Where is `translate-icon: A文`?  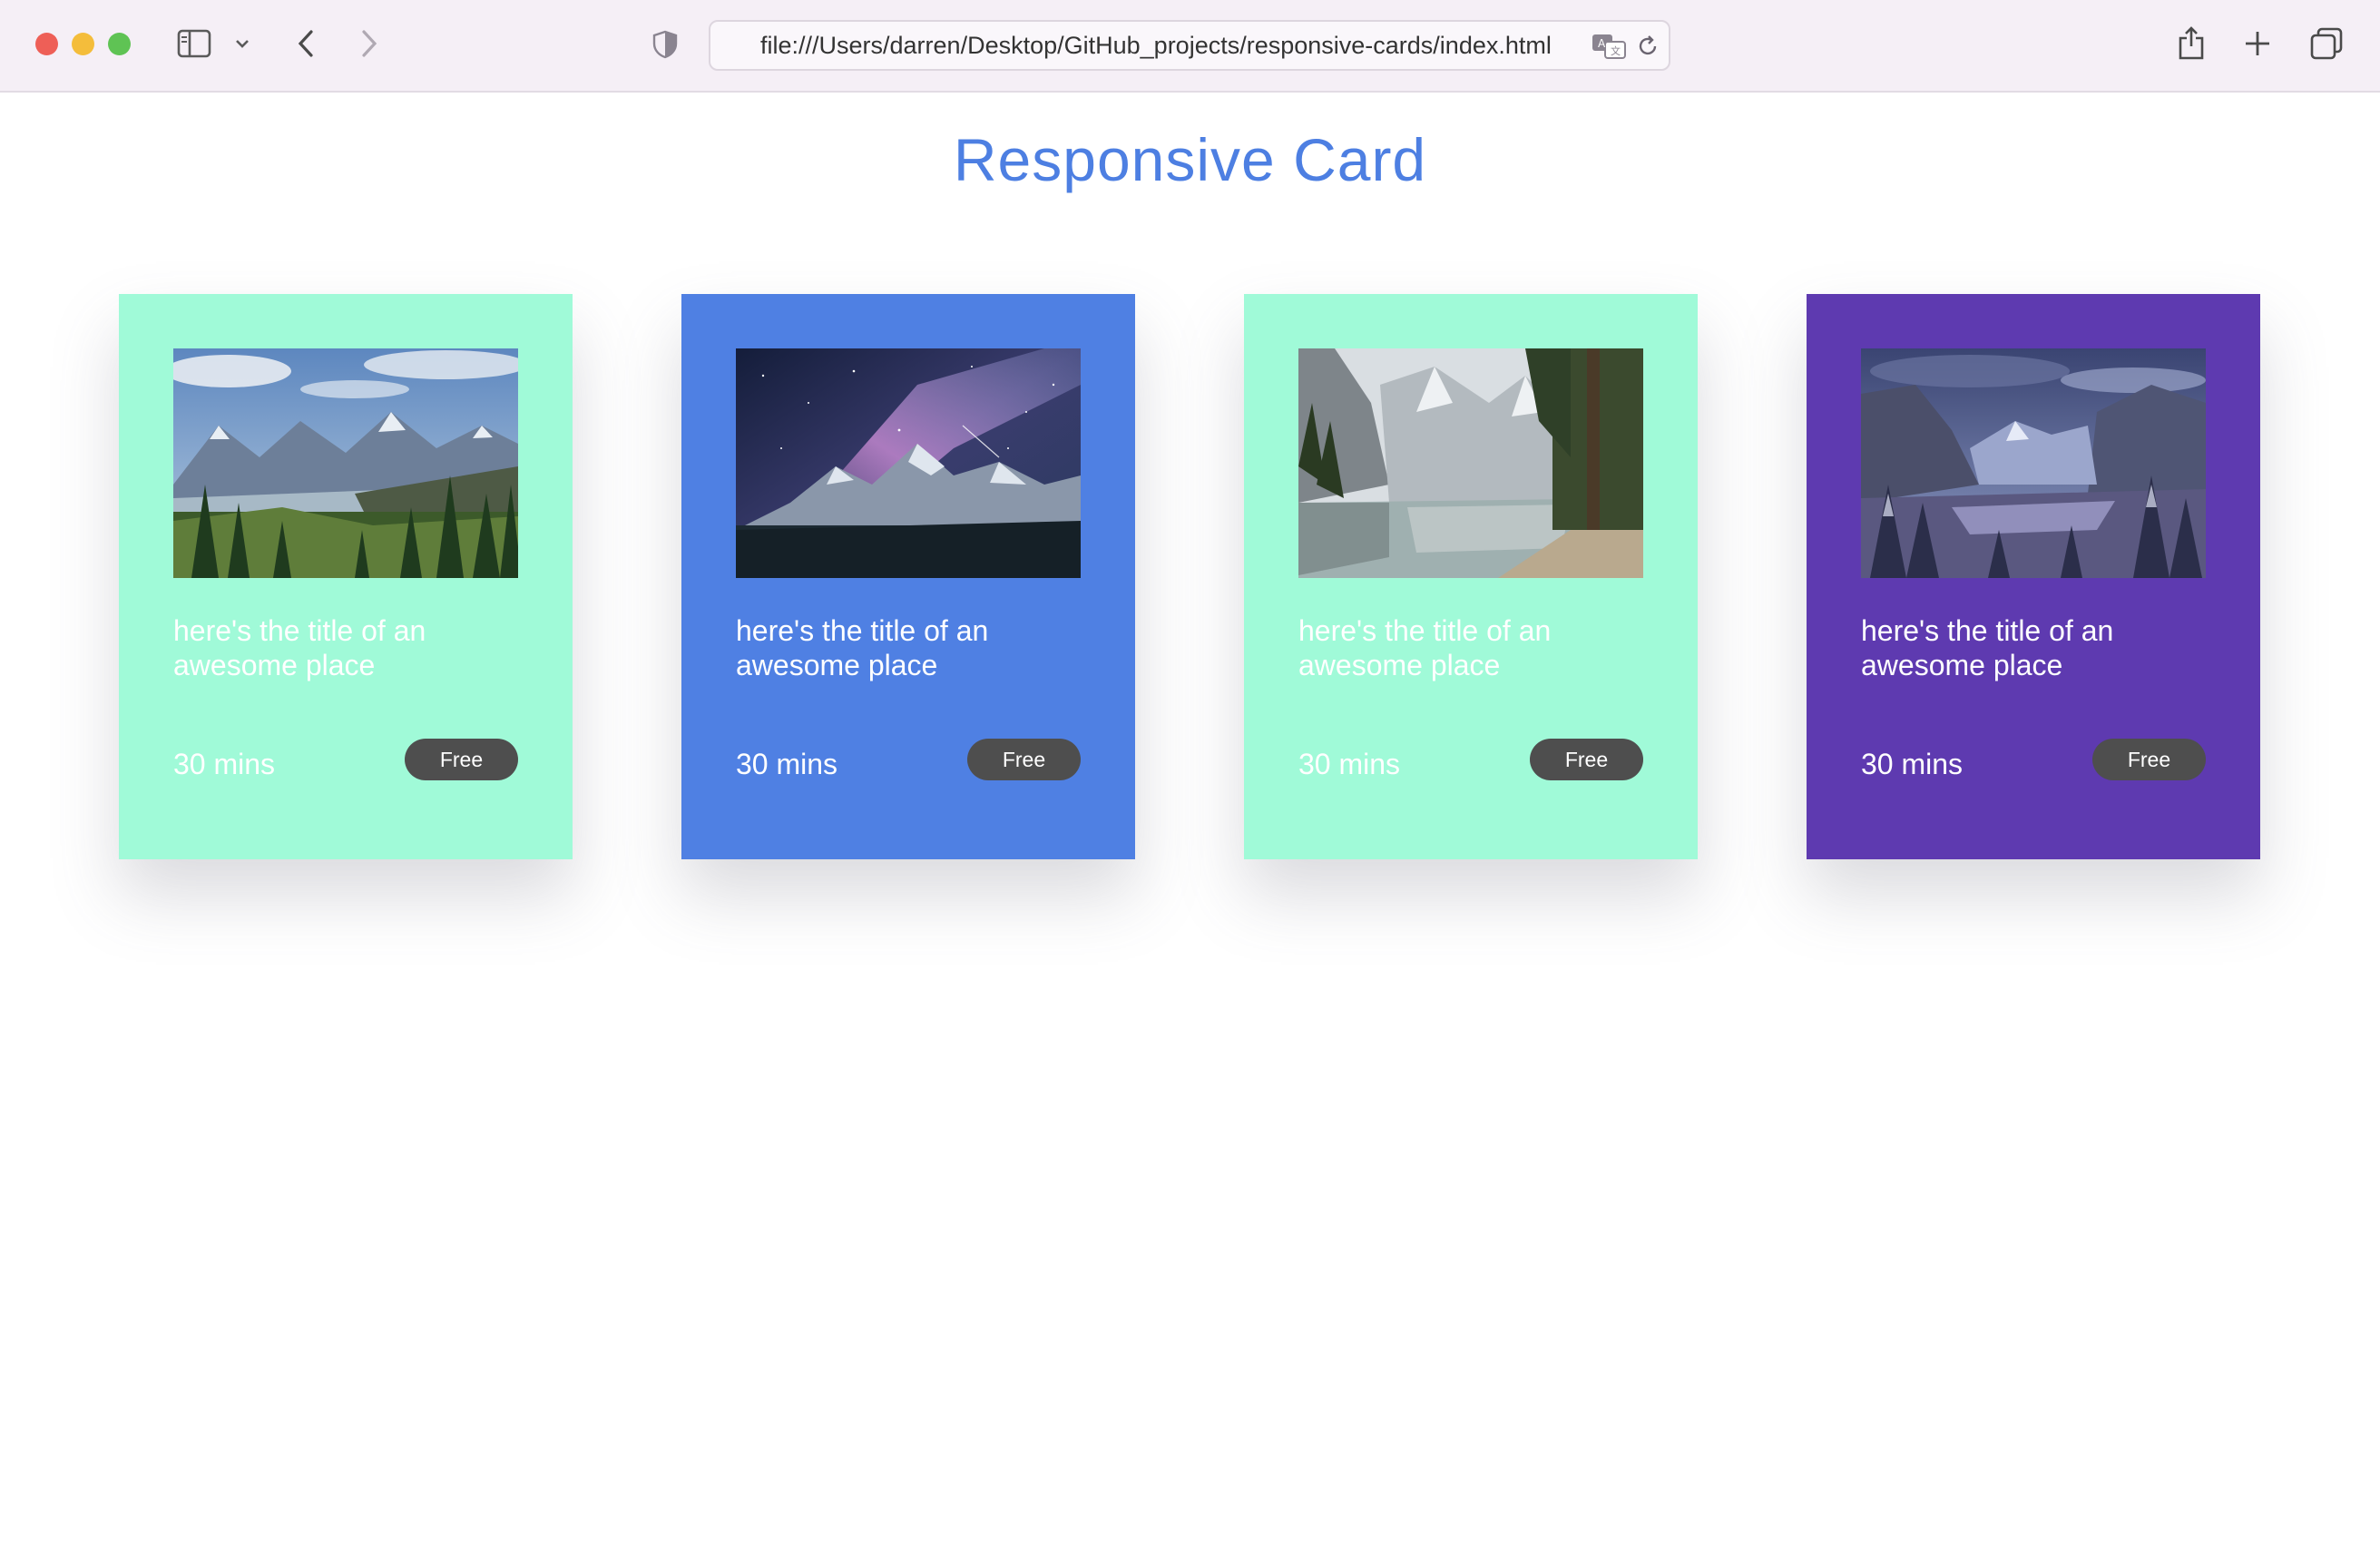 translate-icon: A文 is located at coordinates (1609, 47).